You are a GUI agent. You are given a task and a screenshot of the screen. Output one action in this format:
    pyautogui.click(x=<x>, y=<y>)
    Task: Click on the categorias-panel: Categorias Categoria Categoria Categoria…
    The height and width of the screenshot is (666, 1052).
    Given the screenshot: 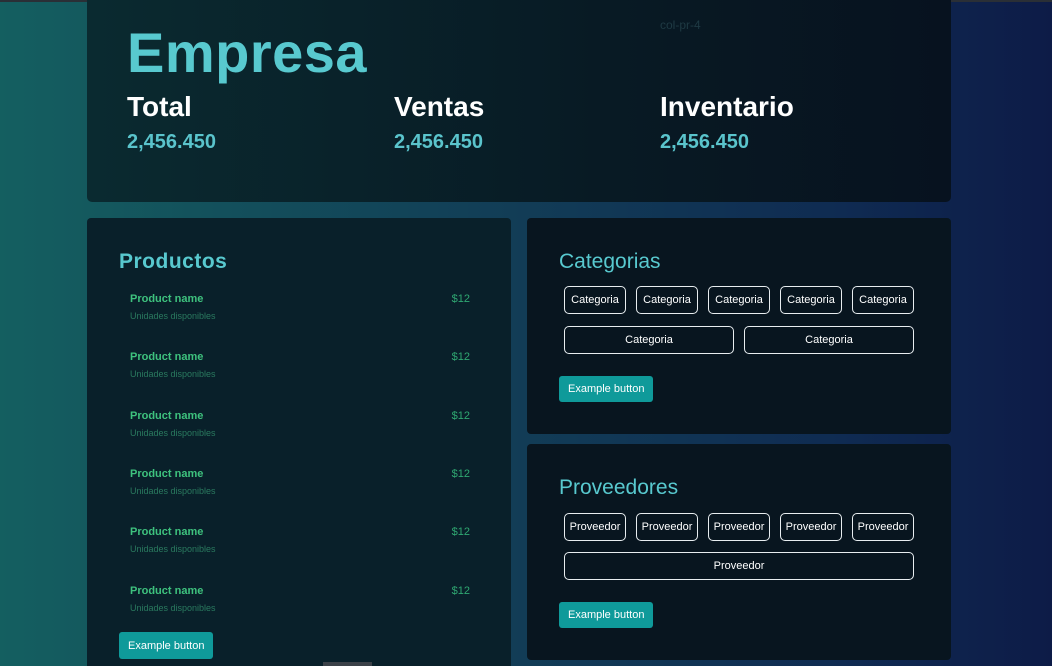 What is the action you would take?
    pyautogui.click(x=739, y=326)
    